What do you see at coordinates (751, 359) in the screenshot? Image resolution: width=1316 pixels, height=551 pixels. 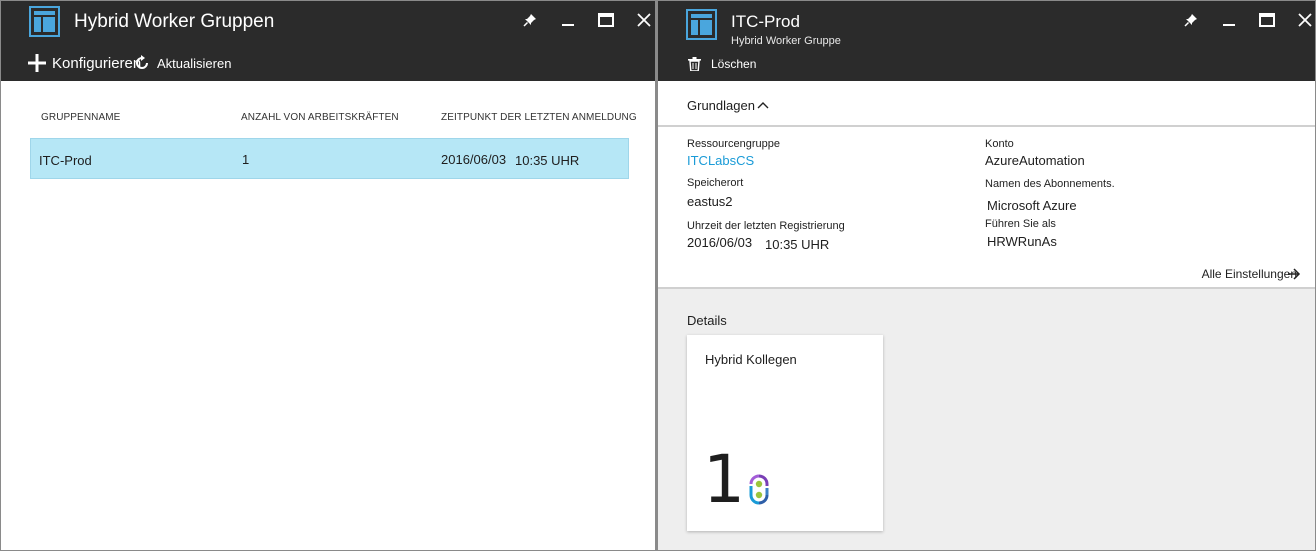 I see `tile-title: Hybrid Kollegen` at bounding box center [751, 359].